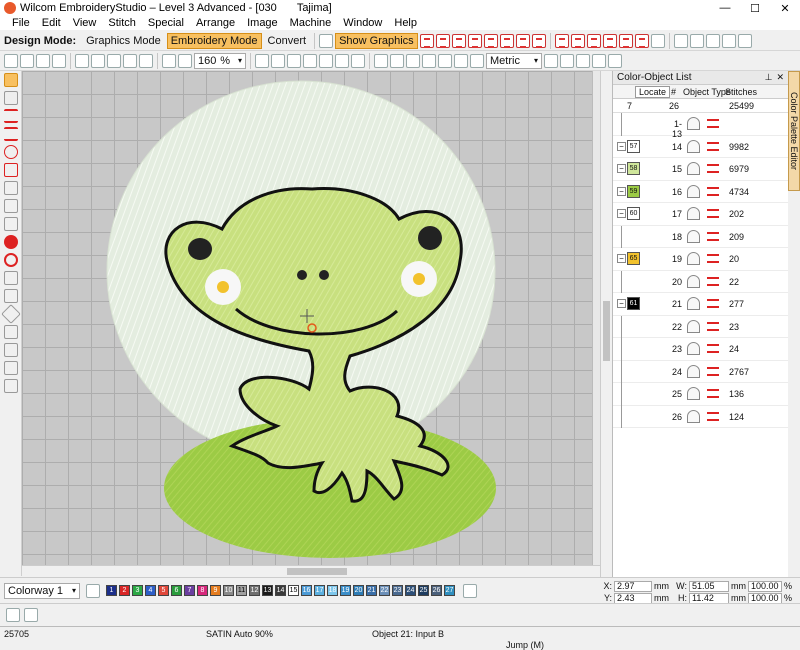 This screenshot has width=800, height=650. What do you see at coordinates (215, 590) in the screenshot?
I see `color-swatch: 9` at bounding box center [215, 590].